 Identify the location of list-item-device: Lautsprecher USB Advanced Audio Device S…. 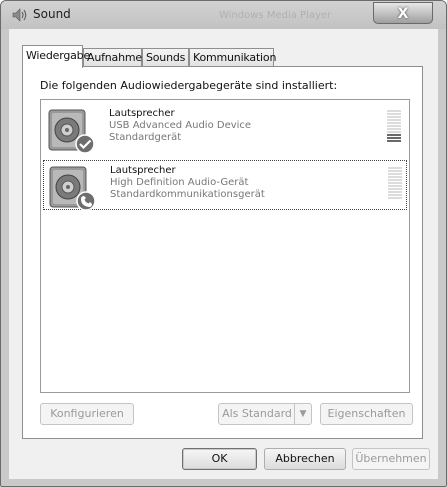
(225, 129).